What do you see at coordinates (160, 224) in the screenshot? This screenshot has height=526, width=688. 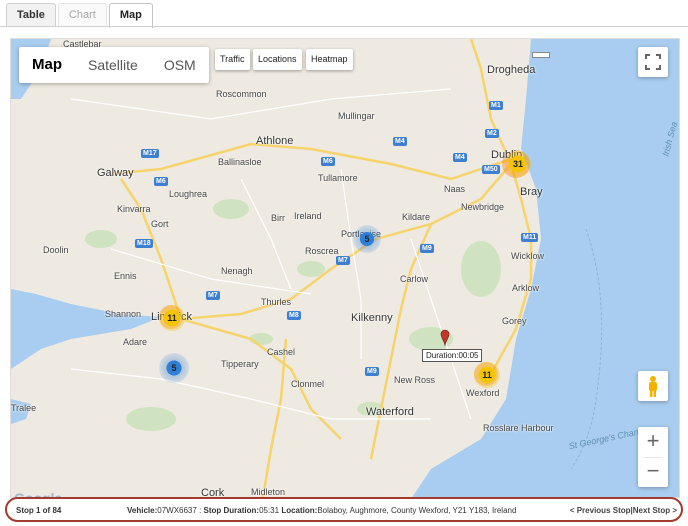 I see `place-label: Gort` at bounding box center [160, 224].